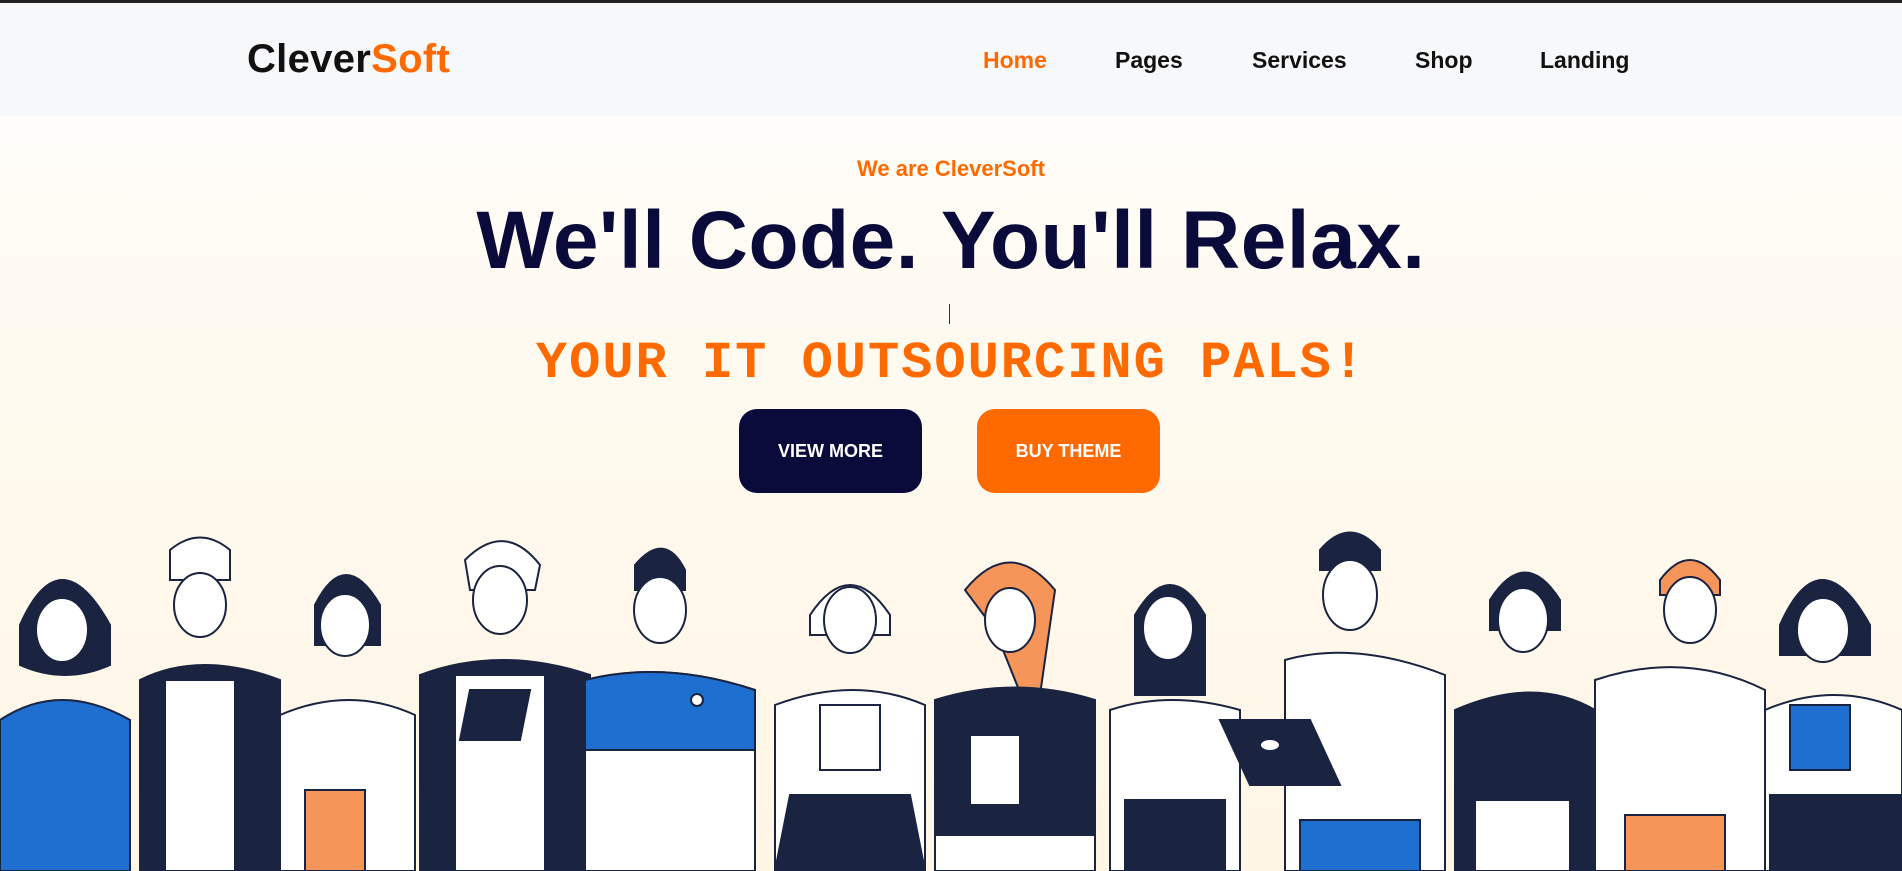 Image resolution: width=1902 pixels, height=871 pixels. What do you see at coordinates (1149, 60) in the screenshot?
I see `nav-item-pages: Pages` at bounding box center [1149, 60].